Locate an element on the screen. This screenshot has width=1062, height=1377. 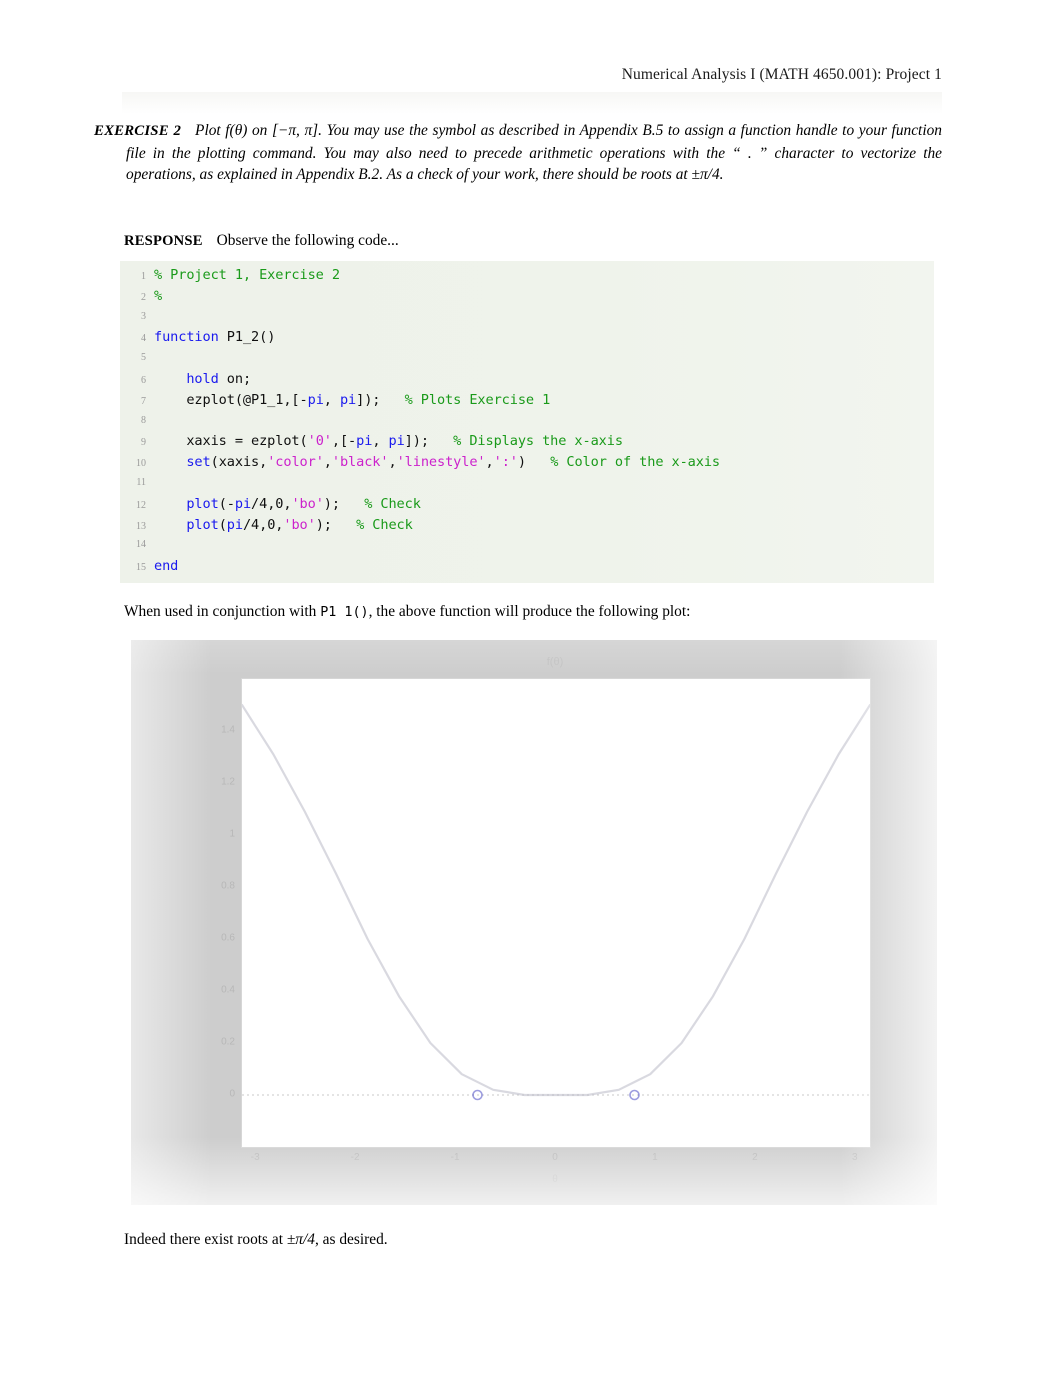
code-line-text: end is located at coordinates (166, 566).